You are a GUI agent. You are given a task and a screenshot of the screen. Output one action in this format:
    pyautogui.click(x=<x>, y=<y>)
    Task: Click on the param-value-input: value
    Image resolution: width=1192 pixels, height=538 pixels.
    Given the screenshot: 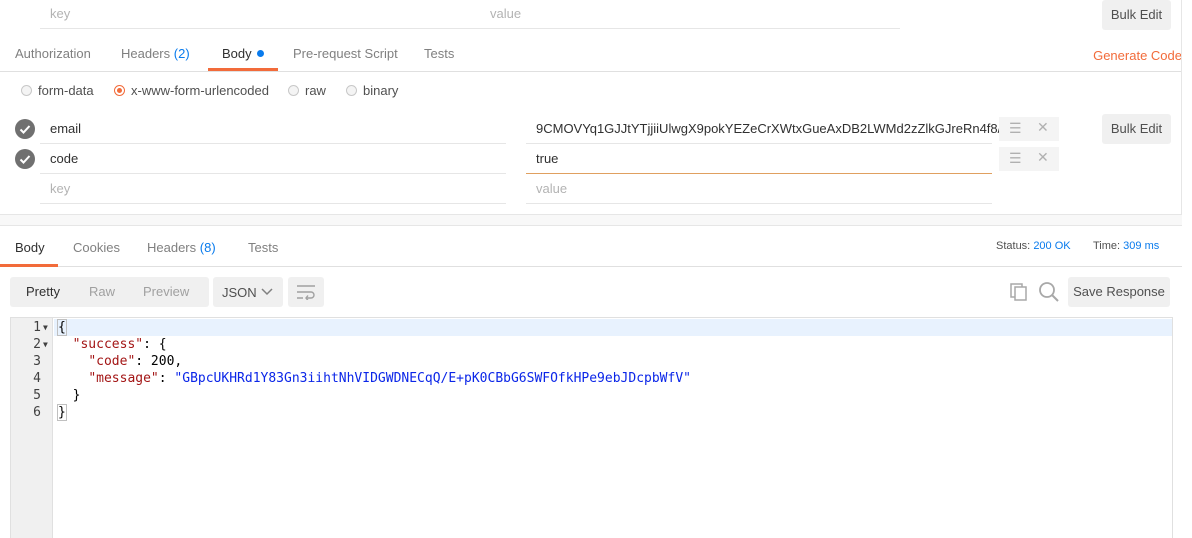 What is the action you would take?
    pyautogui.click(x=690, y=14)
    